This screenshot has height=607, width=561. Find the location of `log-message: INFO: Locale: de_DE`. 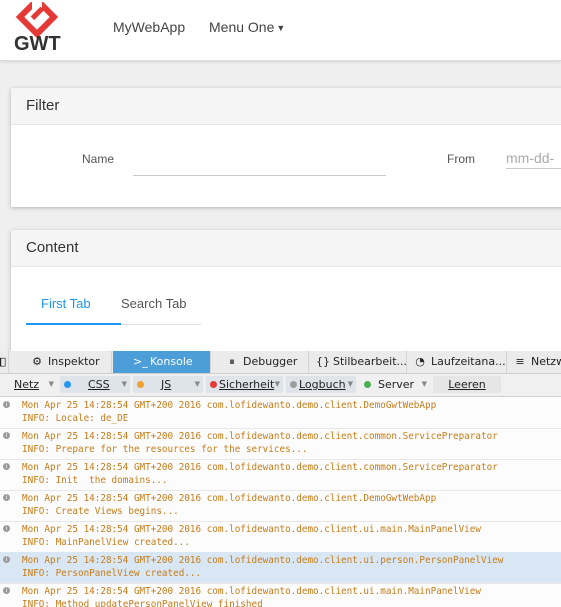

log-message: INFO: Locale: de_DE is located at coordinates (75, 418).